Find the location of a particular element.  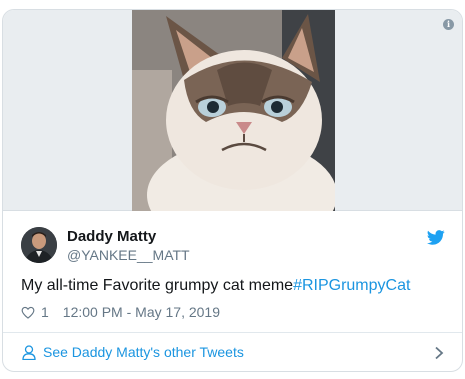

hashtag-link: #RIPGrumpyCat is located at coordinates (351, 285).